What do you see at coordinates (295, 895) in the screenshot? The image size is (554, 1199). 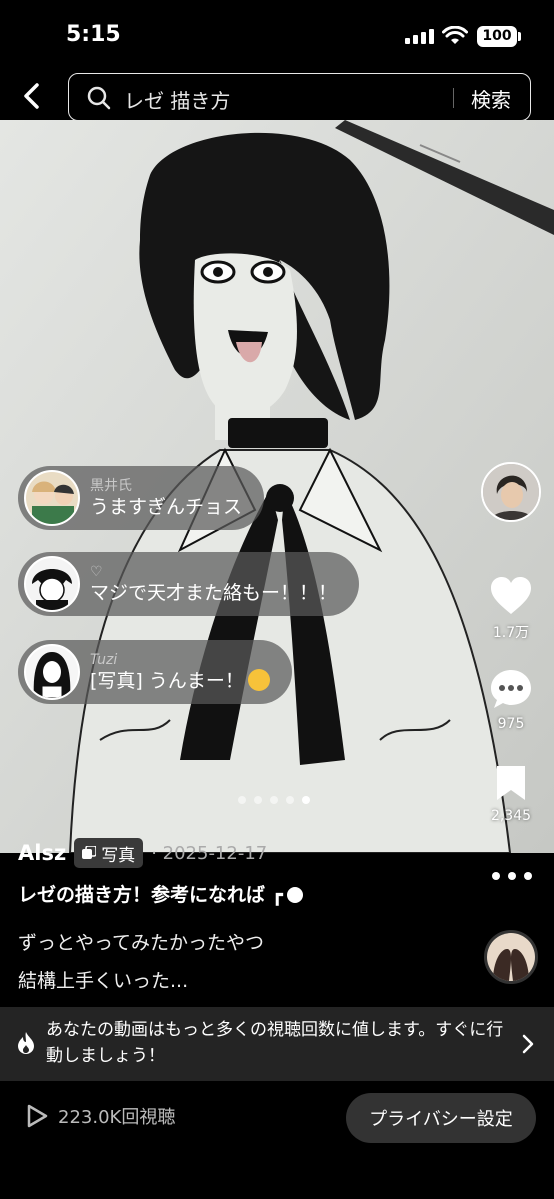 I see `circle-icon` at bounding box center [295, 895].